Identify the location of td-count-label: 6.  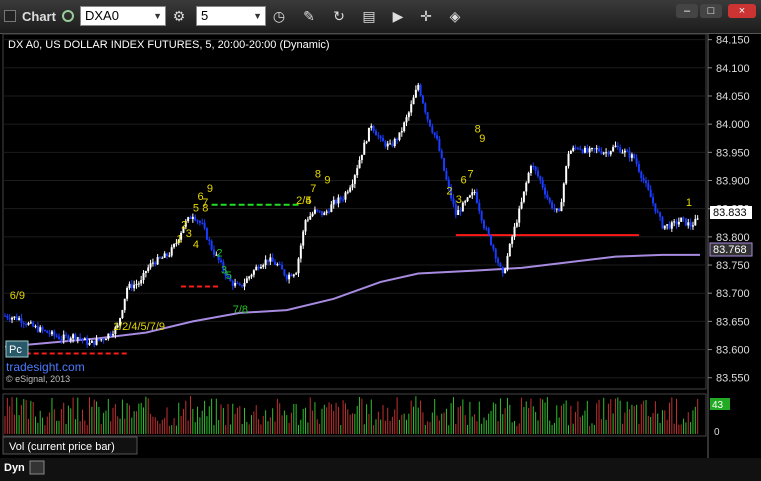
(464, 180).